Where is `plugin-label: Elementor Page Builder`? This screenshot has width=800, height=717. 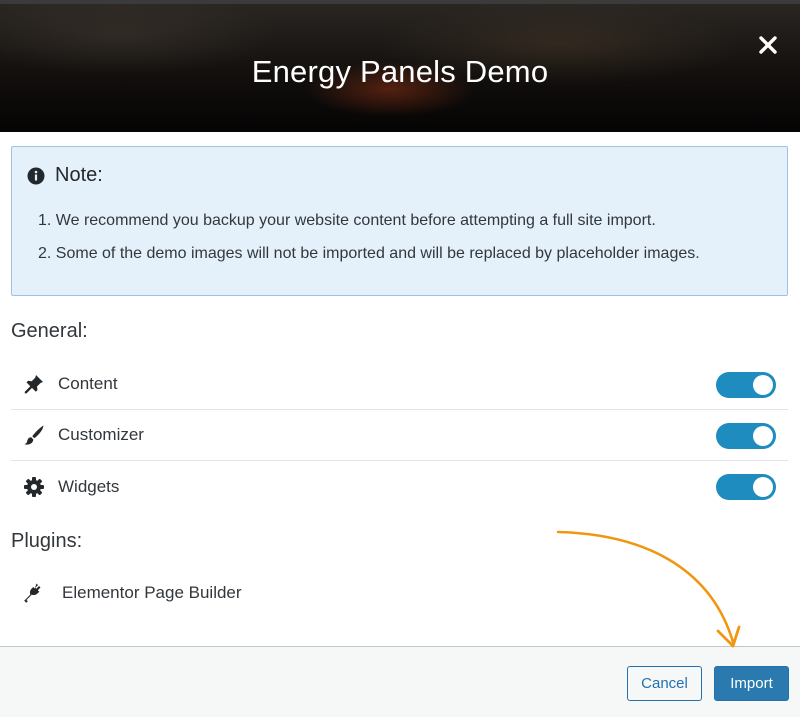 plugin-label: Elementor Page Builder is located at coordinates (152, 592).